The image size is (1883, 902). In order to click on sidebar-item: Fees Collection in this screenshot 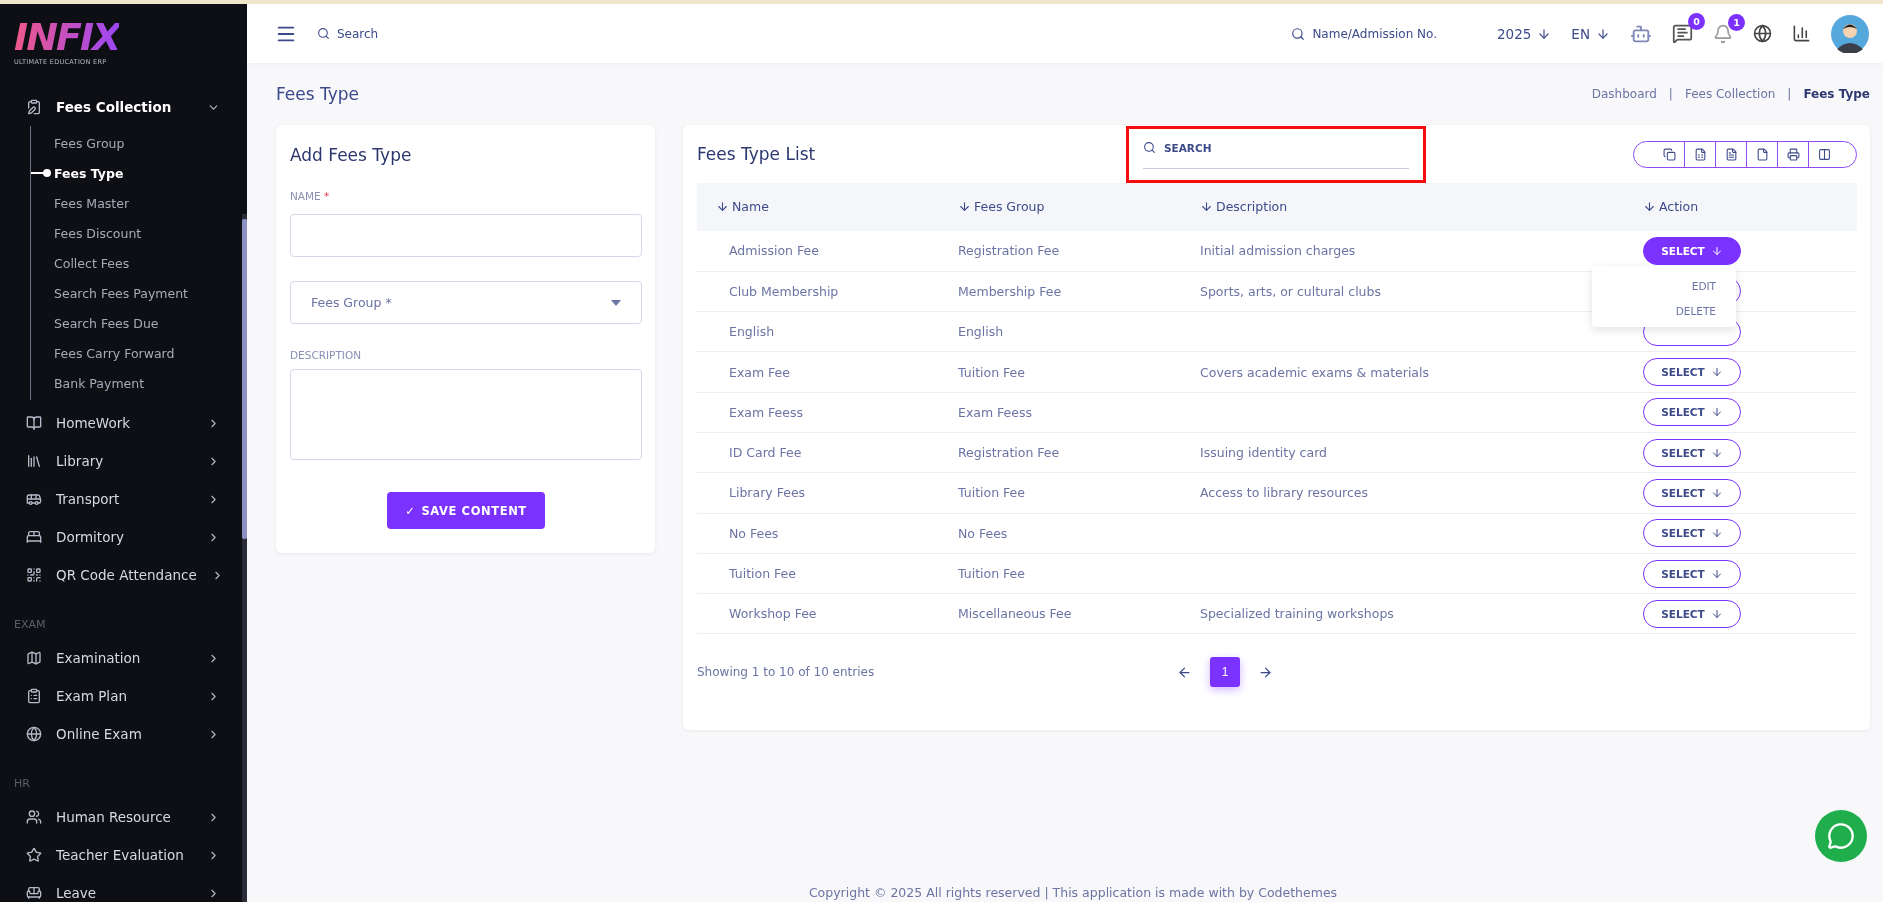, I will do `click(121, 107)`.